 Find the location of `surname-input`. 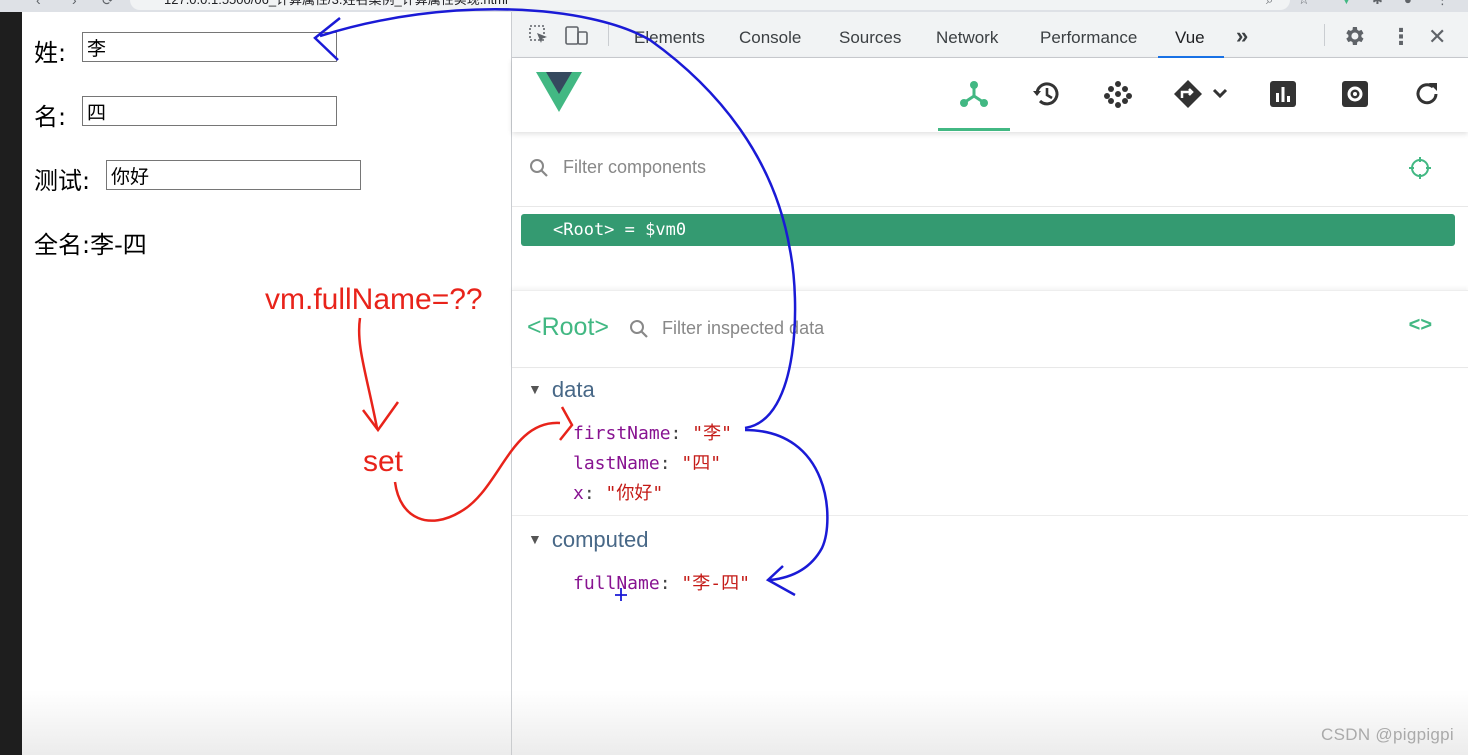

surname-input is located at coordinates (209, 47).